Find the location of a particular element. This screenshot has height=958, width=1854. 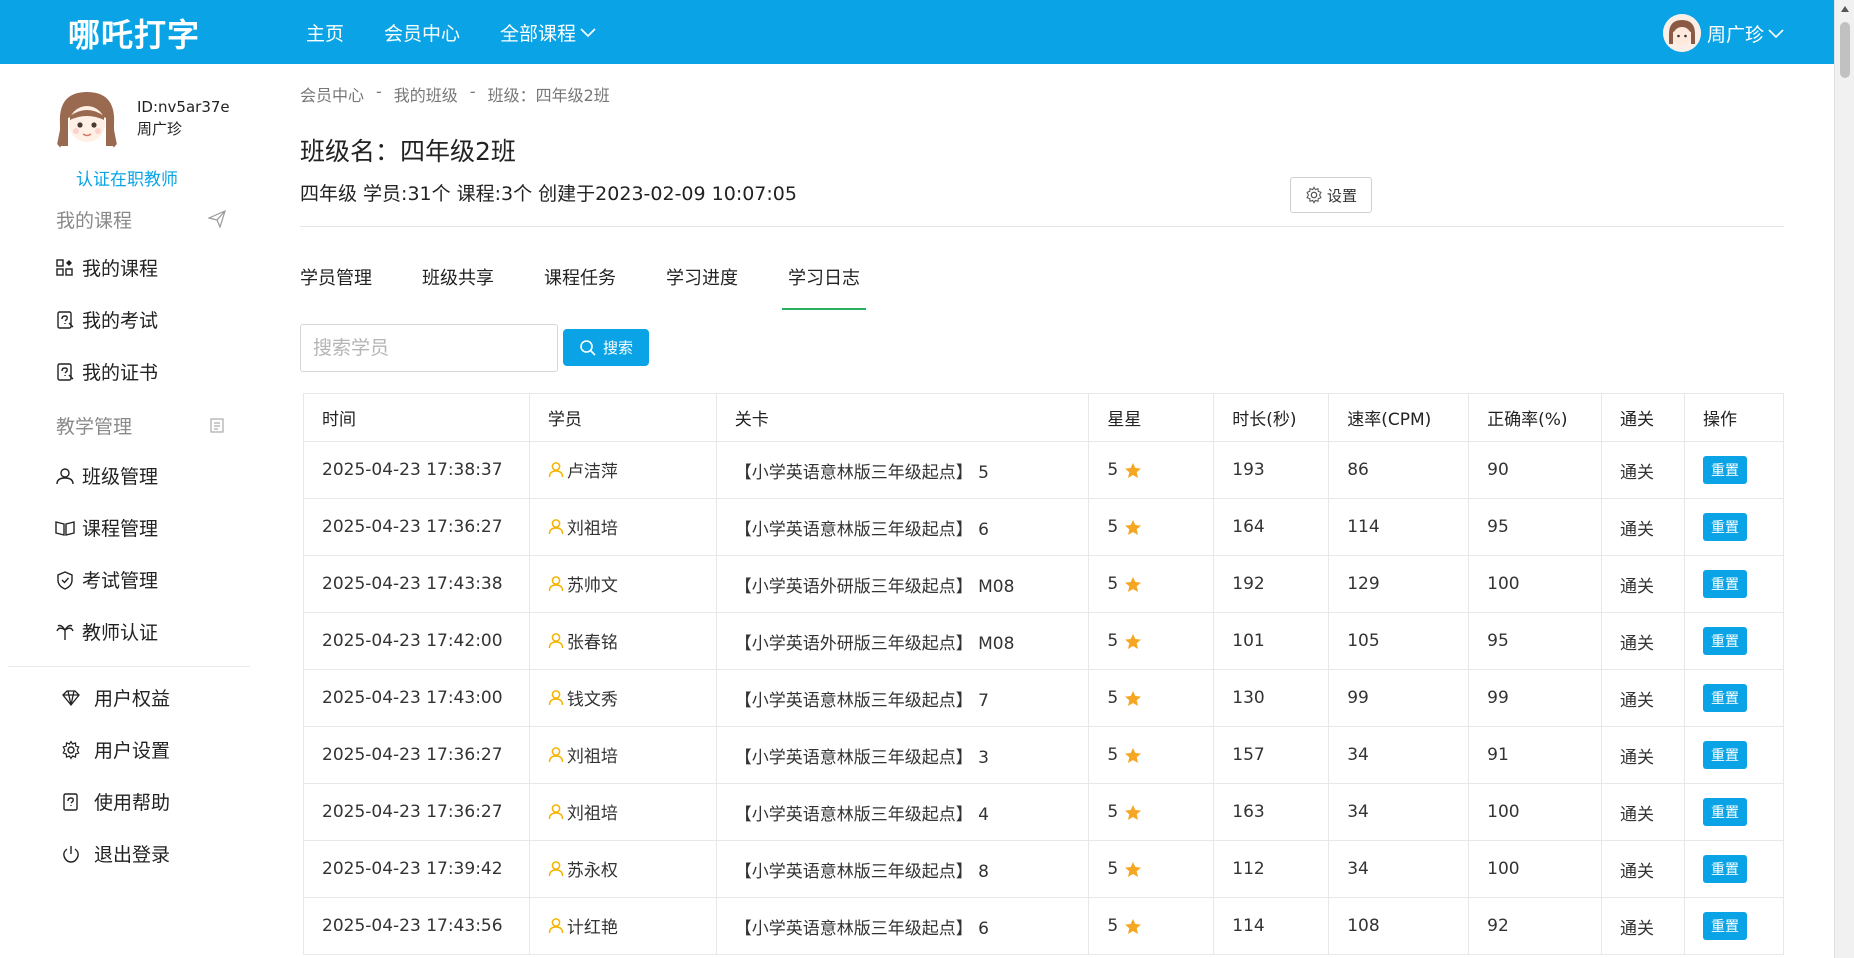

tab-learning-log: 学习日志 is located at coordinates (824, 287).